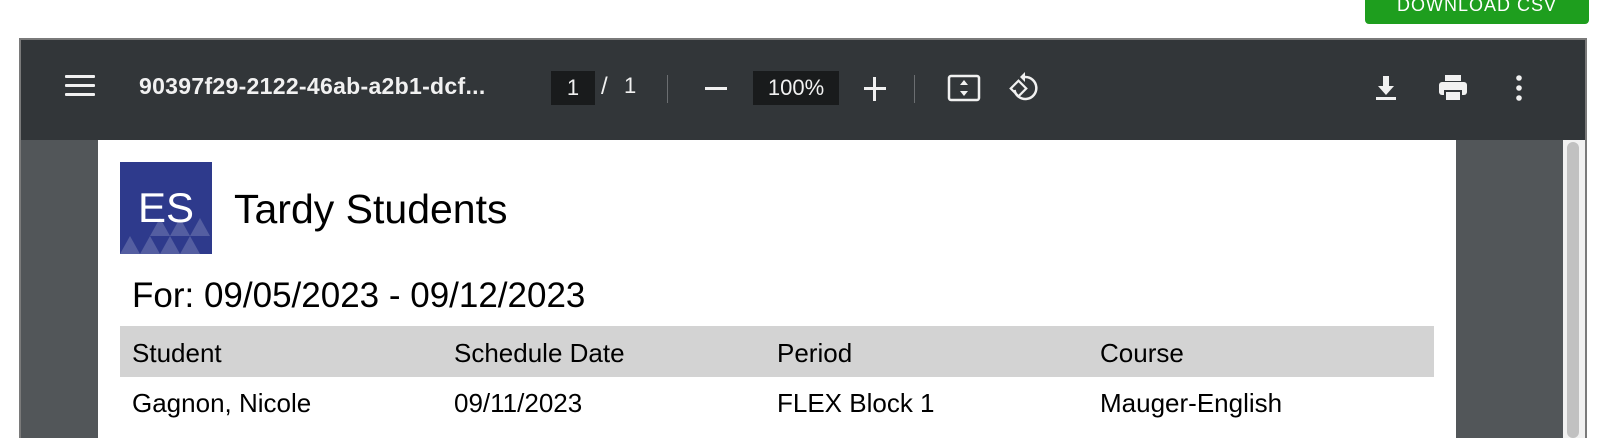  I want to click on school-logo: ES, so click(166, 208).